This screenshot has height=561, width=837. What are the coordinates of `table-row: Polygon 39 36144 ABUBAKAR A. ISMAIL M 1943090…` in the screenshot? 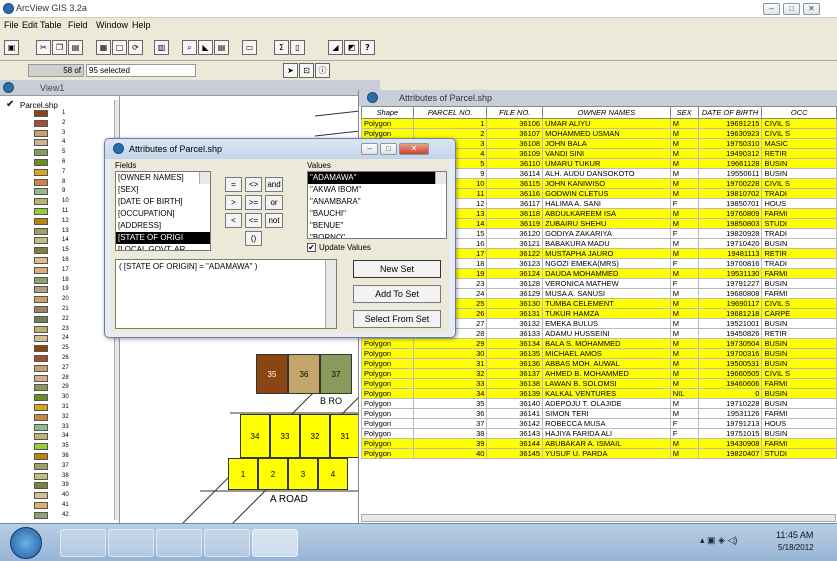 It's located at (599, 443).